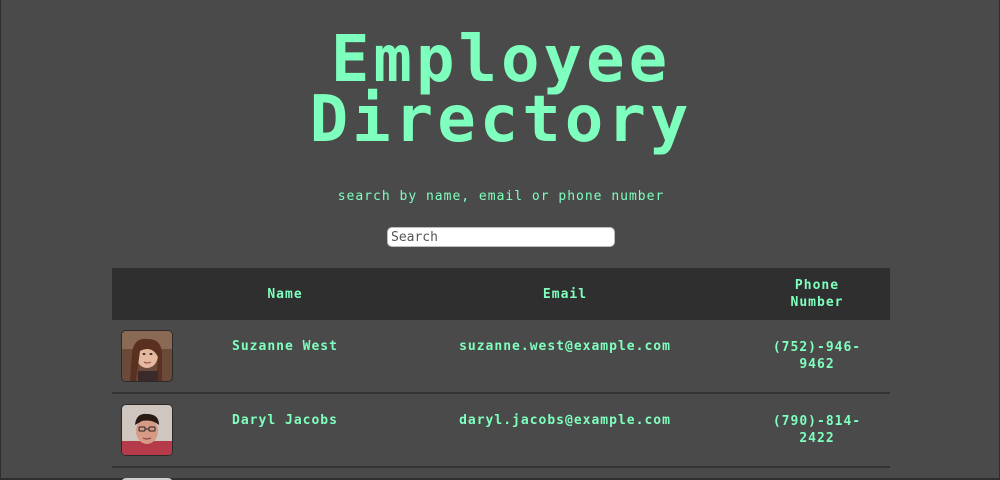 This screenshot has width=1000, height=480. I want to click on column-header-phone-line2: Number, so click(817, 302).